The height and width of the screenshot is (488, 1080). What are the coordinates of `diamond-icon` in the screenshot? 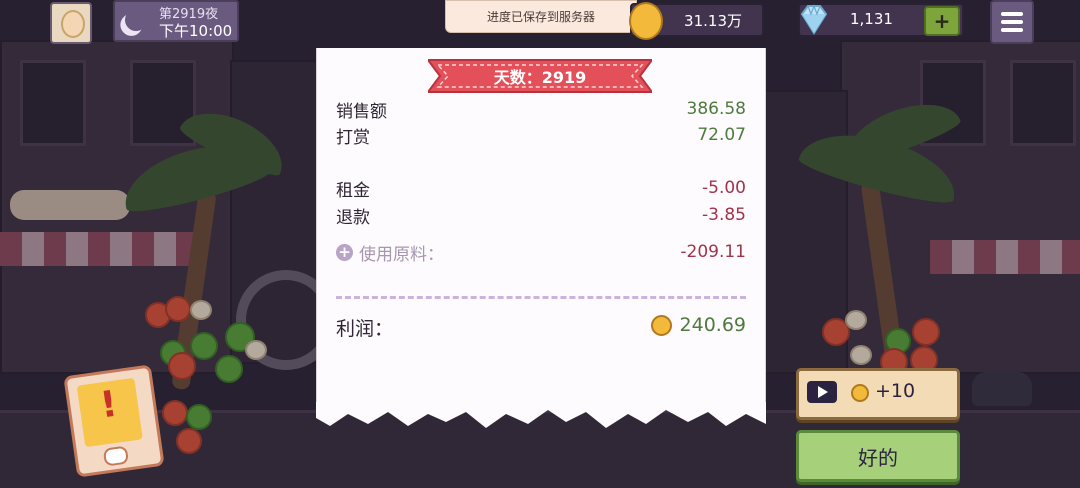 It's located at (814, 19).